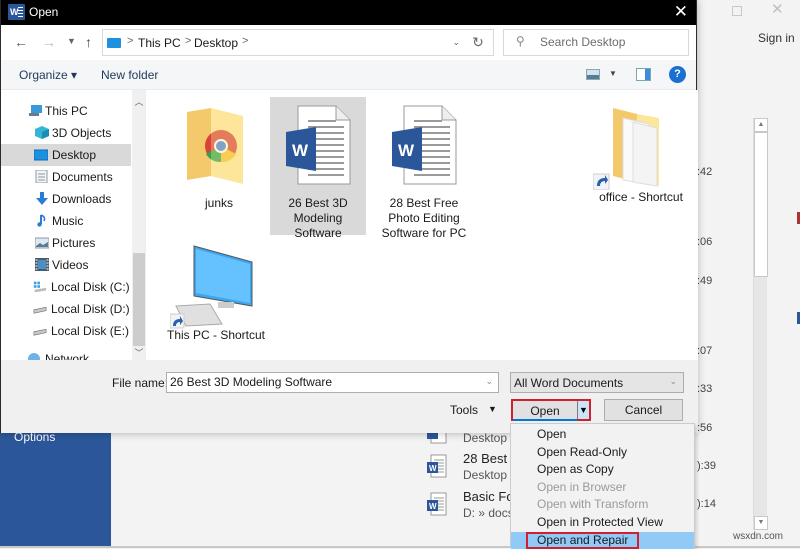 The image size is (800, 549). I want to click on menu-item-open-and-repair: Open and Repair, so click(602, 540).